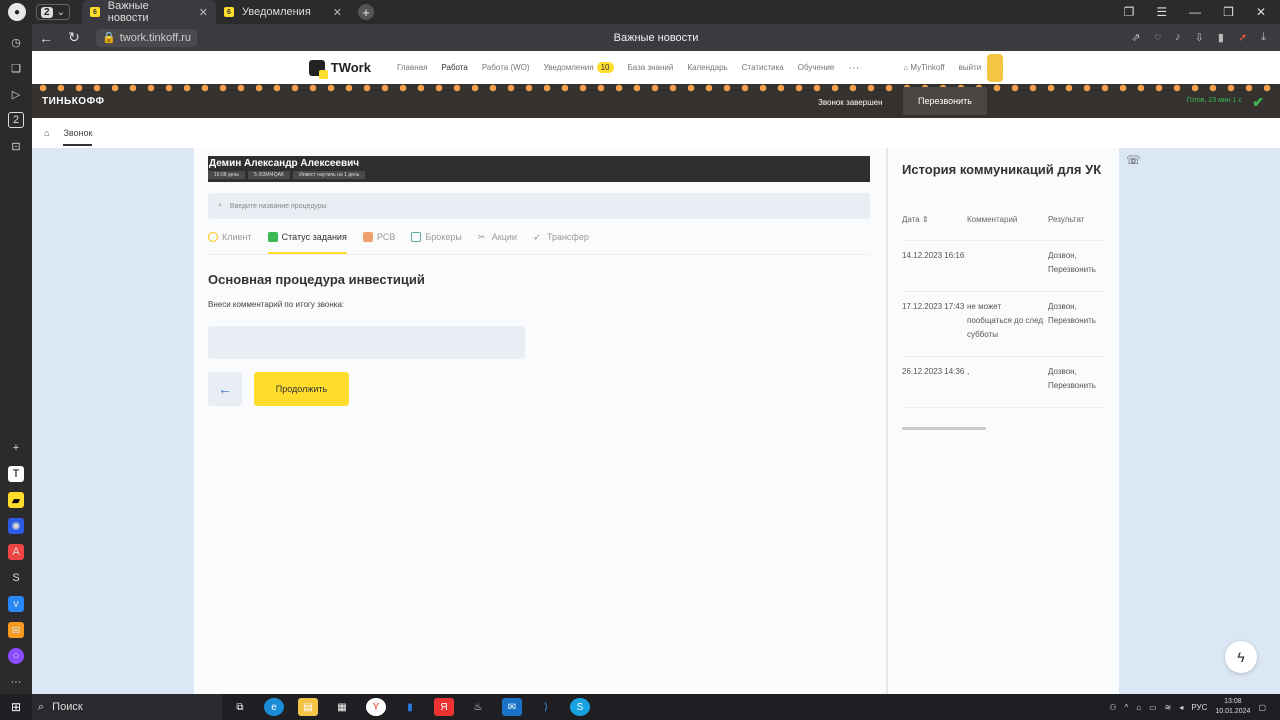 The width and height of the screenshot is (1280, 720). I want to click on window-controls: ❐ ☰ — ❒ ✕, so click(1202, 12).